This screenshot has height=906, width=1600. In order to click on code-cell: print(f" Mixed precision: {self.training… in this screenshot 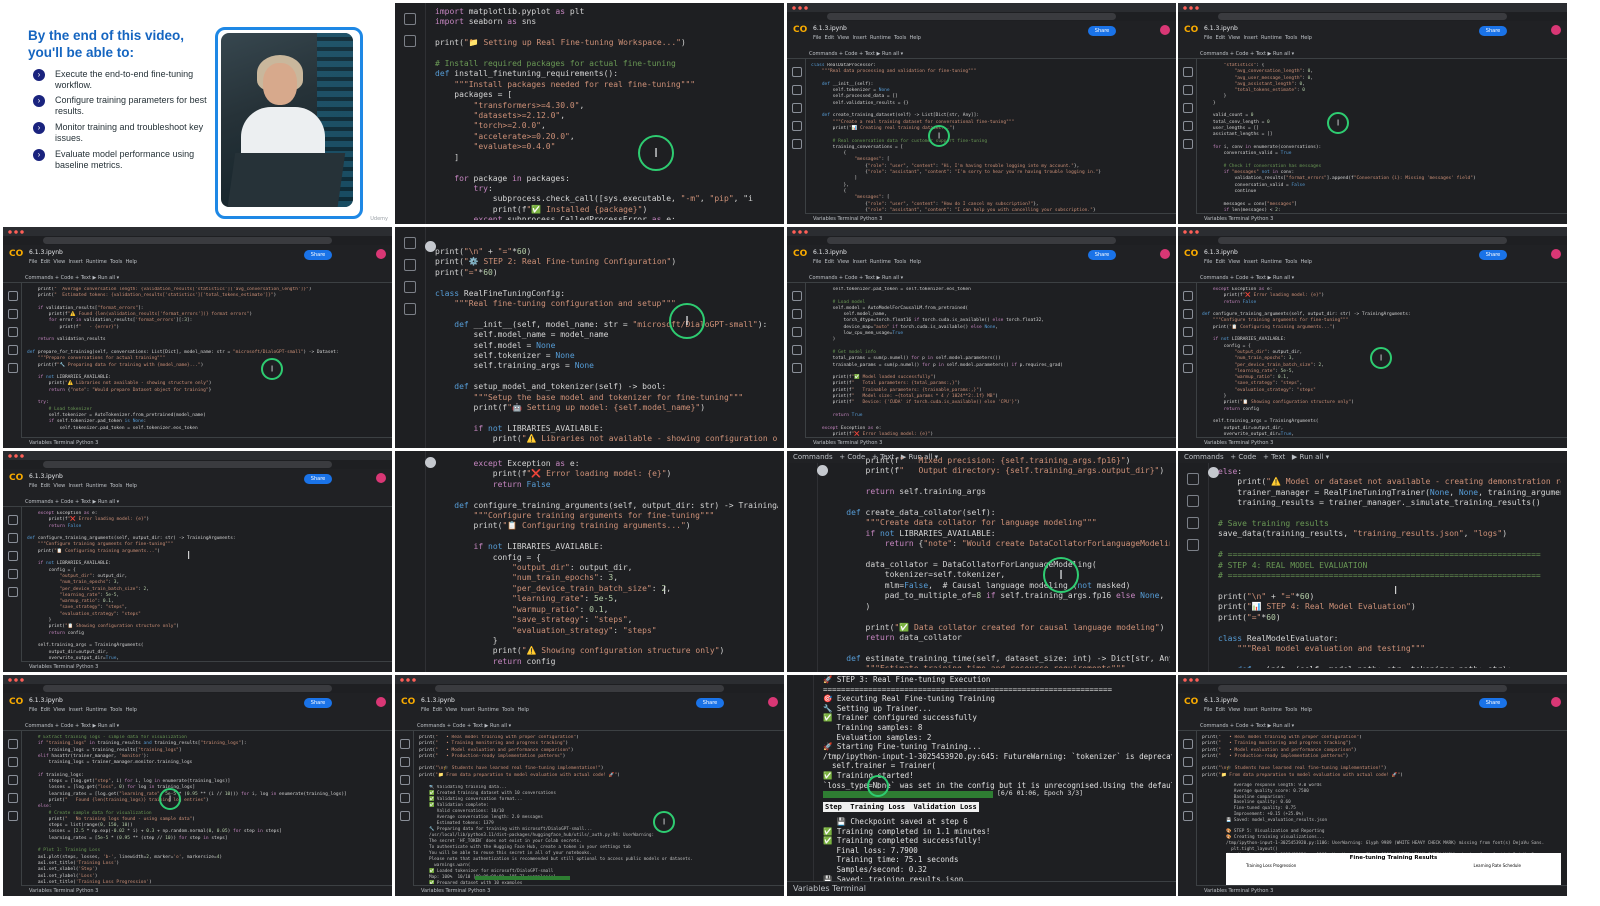, I will do `click(998, 562)`.